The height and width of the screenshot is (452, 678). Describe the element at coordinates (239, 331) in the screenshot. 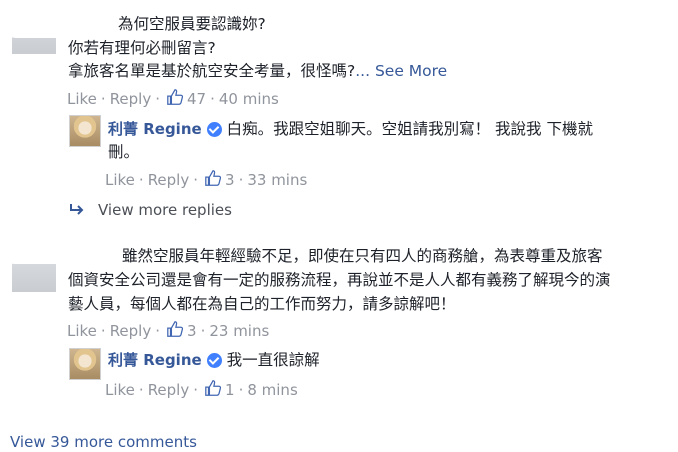

I see `timestamp: 23 mins` at that location.